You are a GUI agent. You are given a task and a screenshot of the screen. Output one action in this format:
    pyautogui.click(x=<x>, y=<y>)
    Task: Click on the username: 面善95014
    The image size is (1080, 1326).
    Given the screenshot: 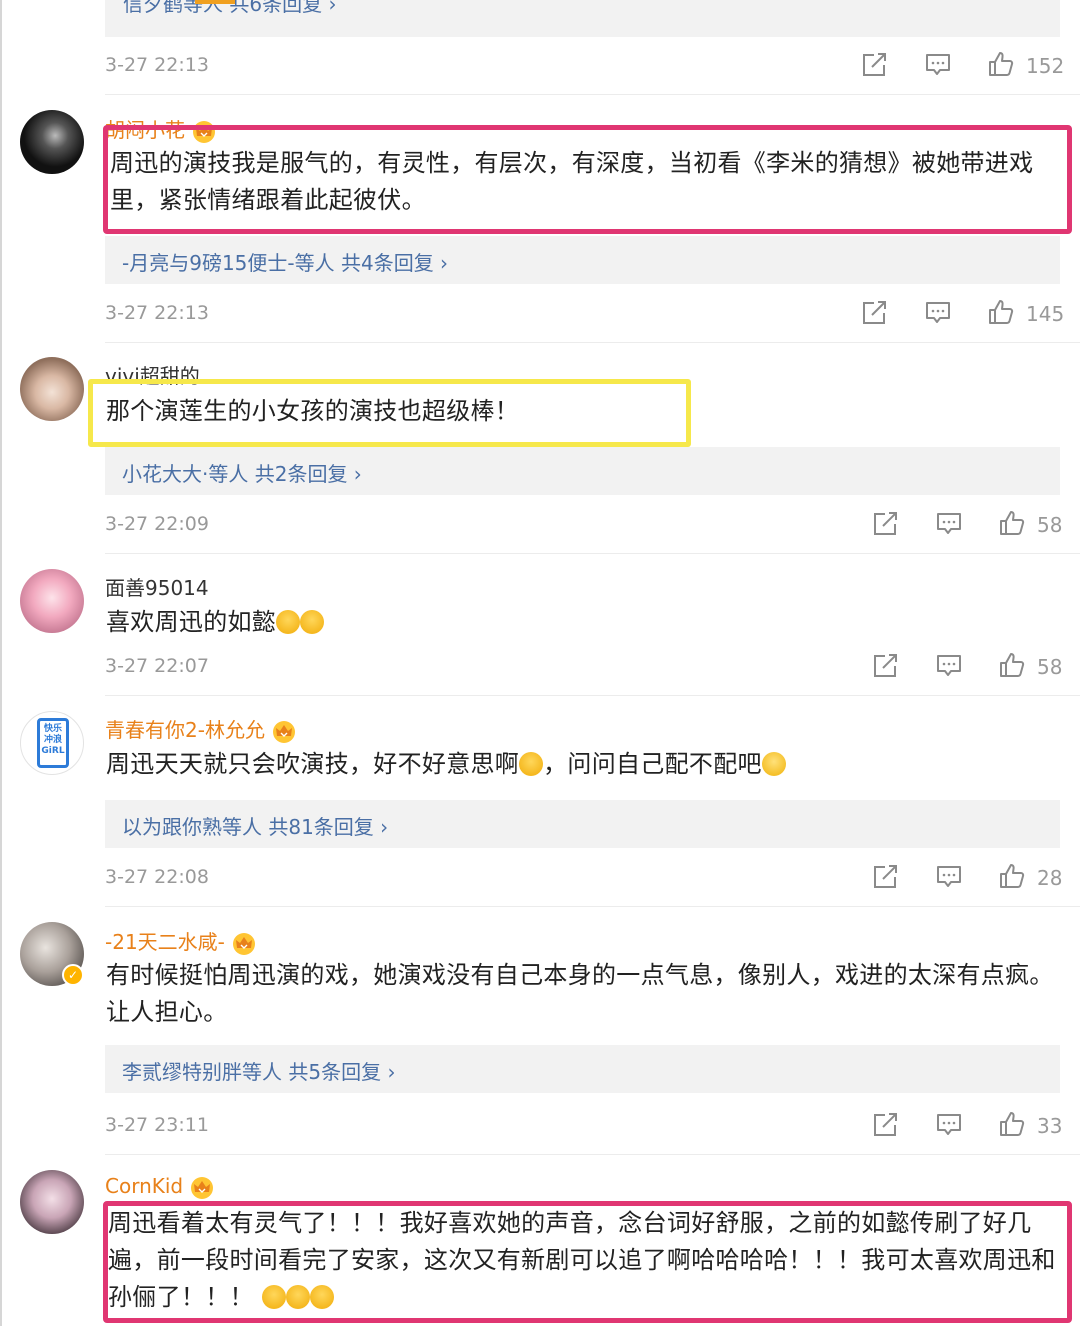 What is the action you would take?
    pyautogui.click(x=157, y=586)
    